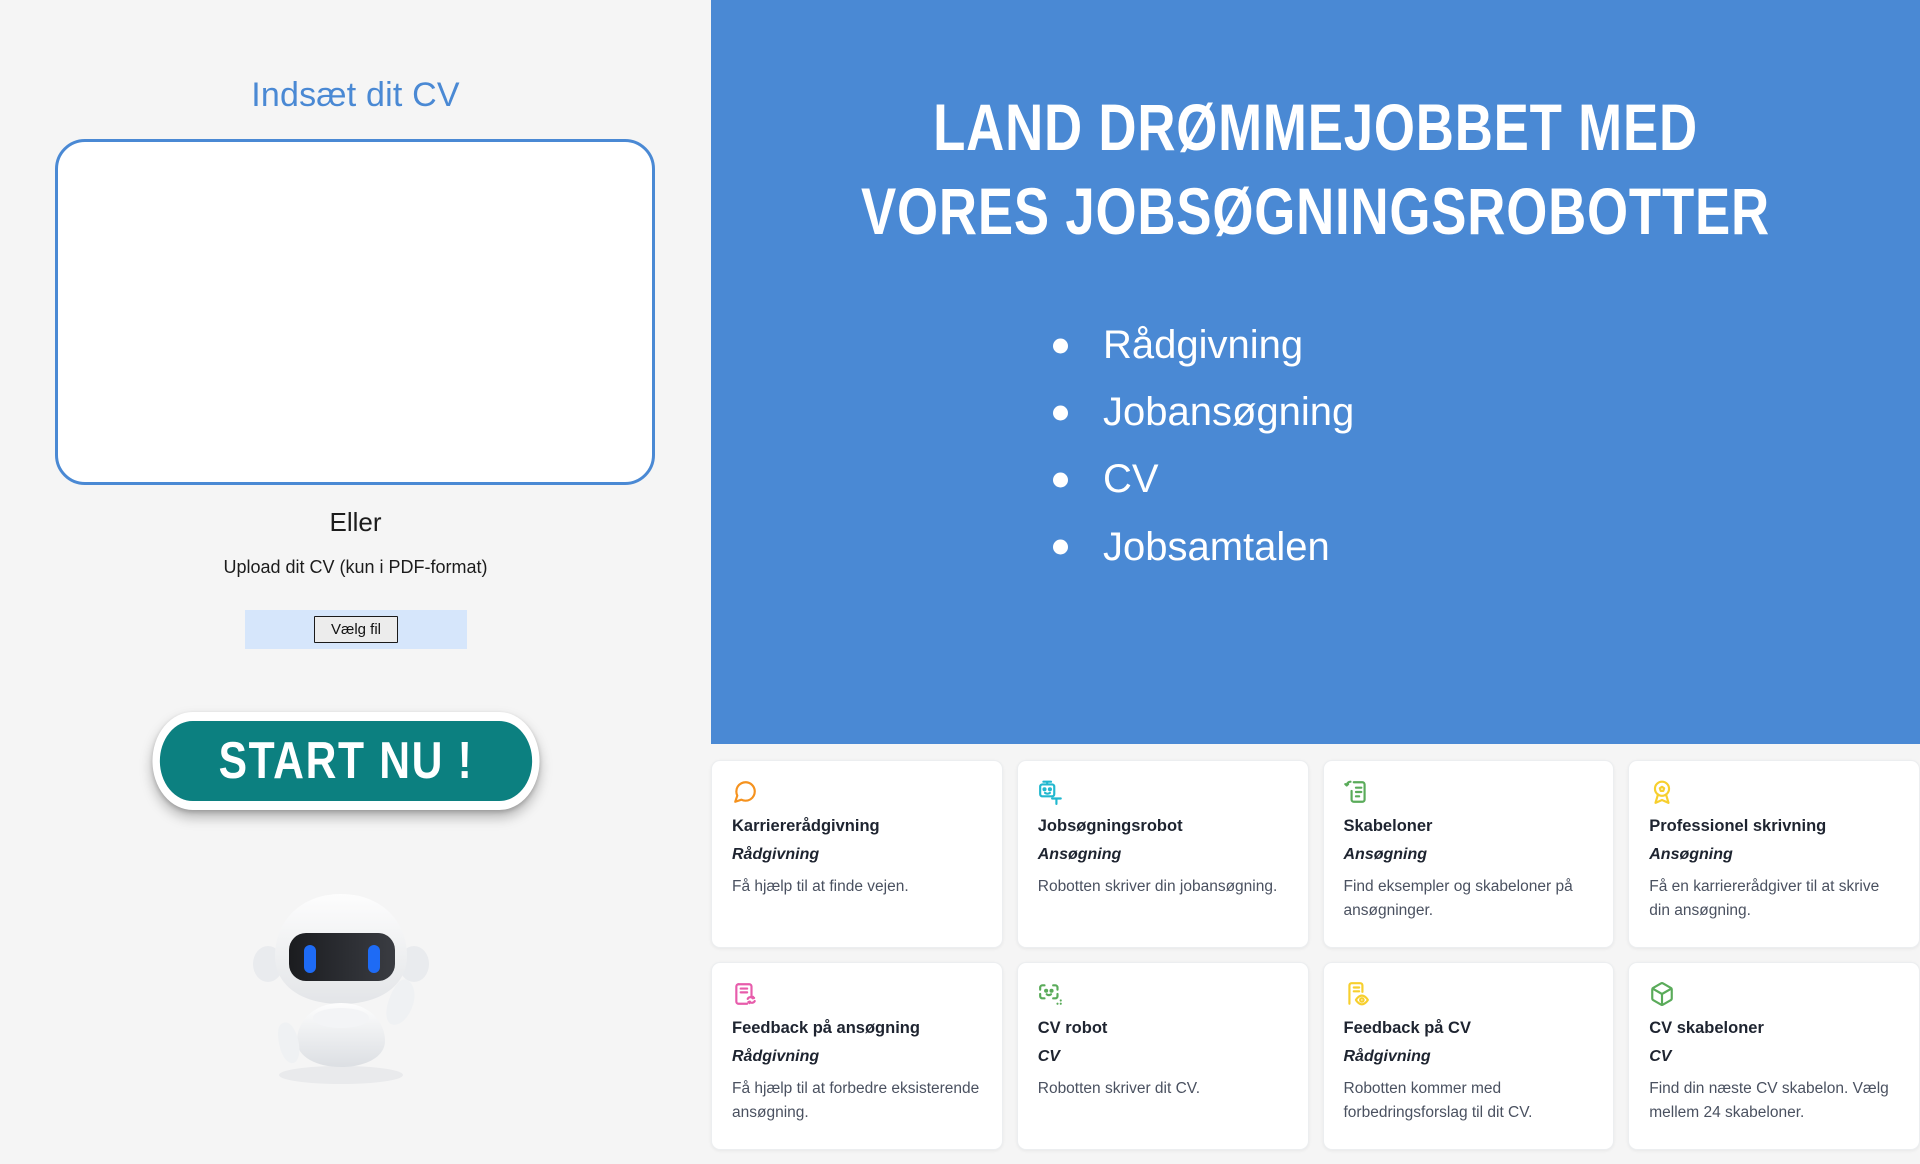 The width and height of the screenshot is (1920, 1164). Describe the element at coordinates (826, 1028) in the screenshot. I see `card-title: Feedback på ansøgning` at that location.